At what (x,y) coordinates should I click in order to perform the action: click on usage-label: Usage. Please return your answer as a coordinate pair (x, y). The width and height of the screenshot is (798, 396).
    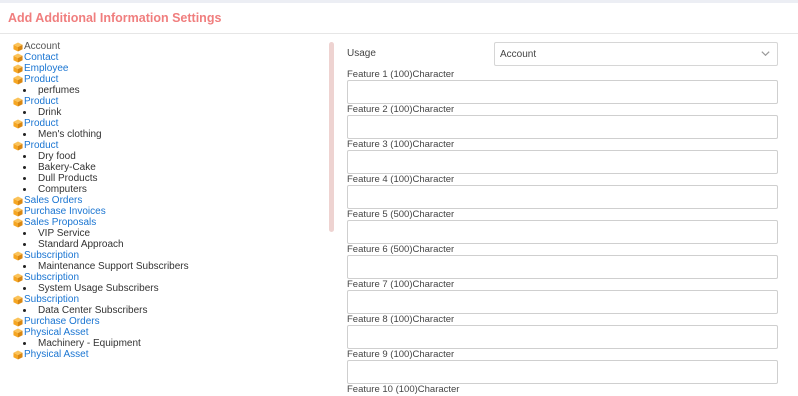
    Looking at the image, I should click on (361, 53).